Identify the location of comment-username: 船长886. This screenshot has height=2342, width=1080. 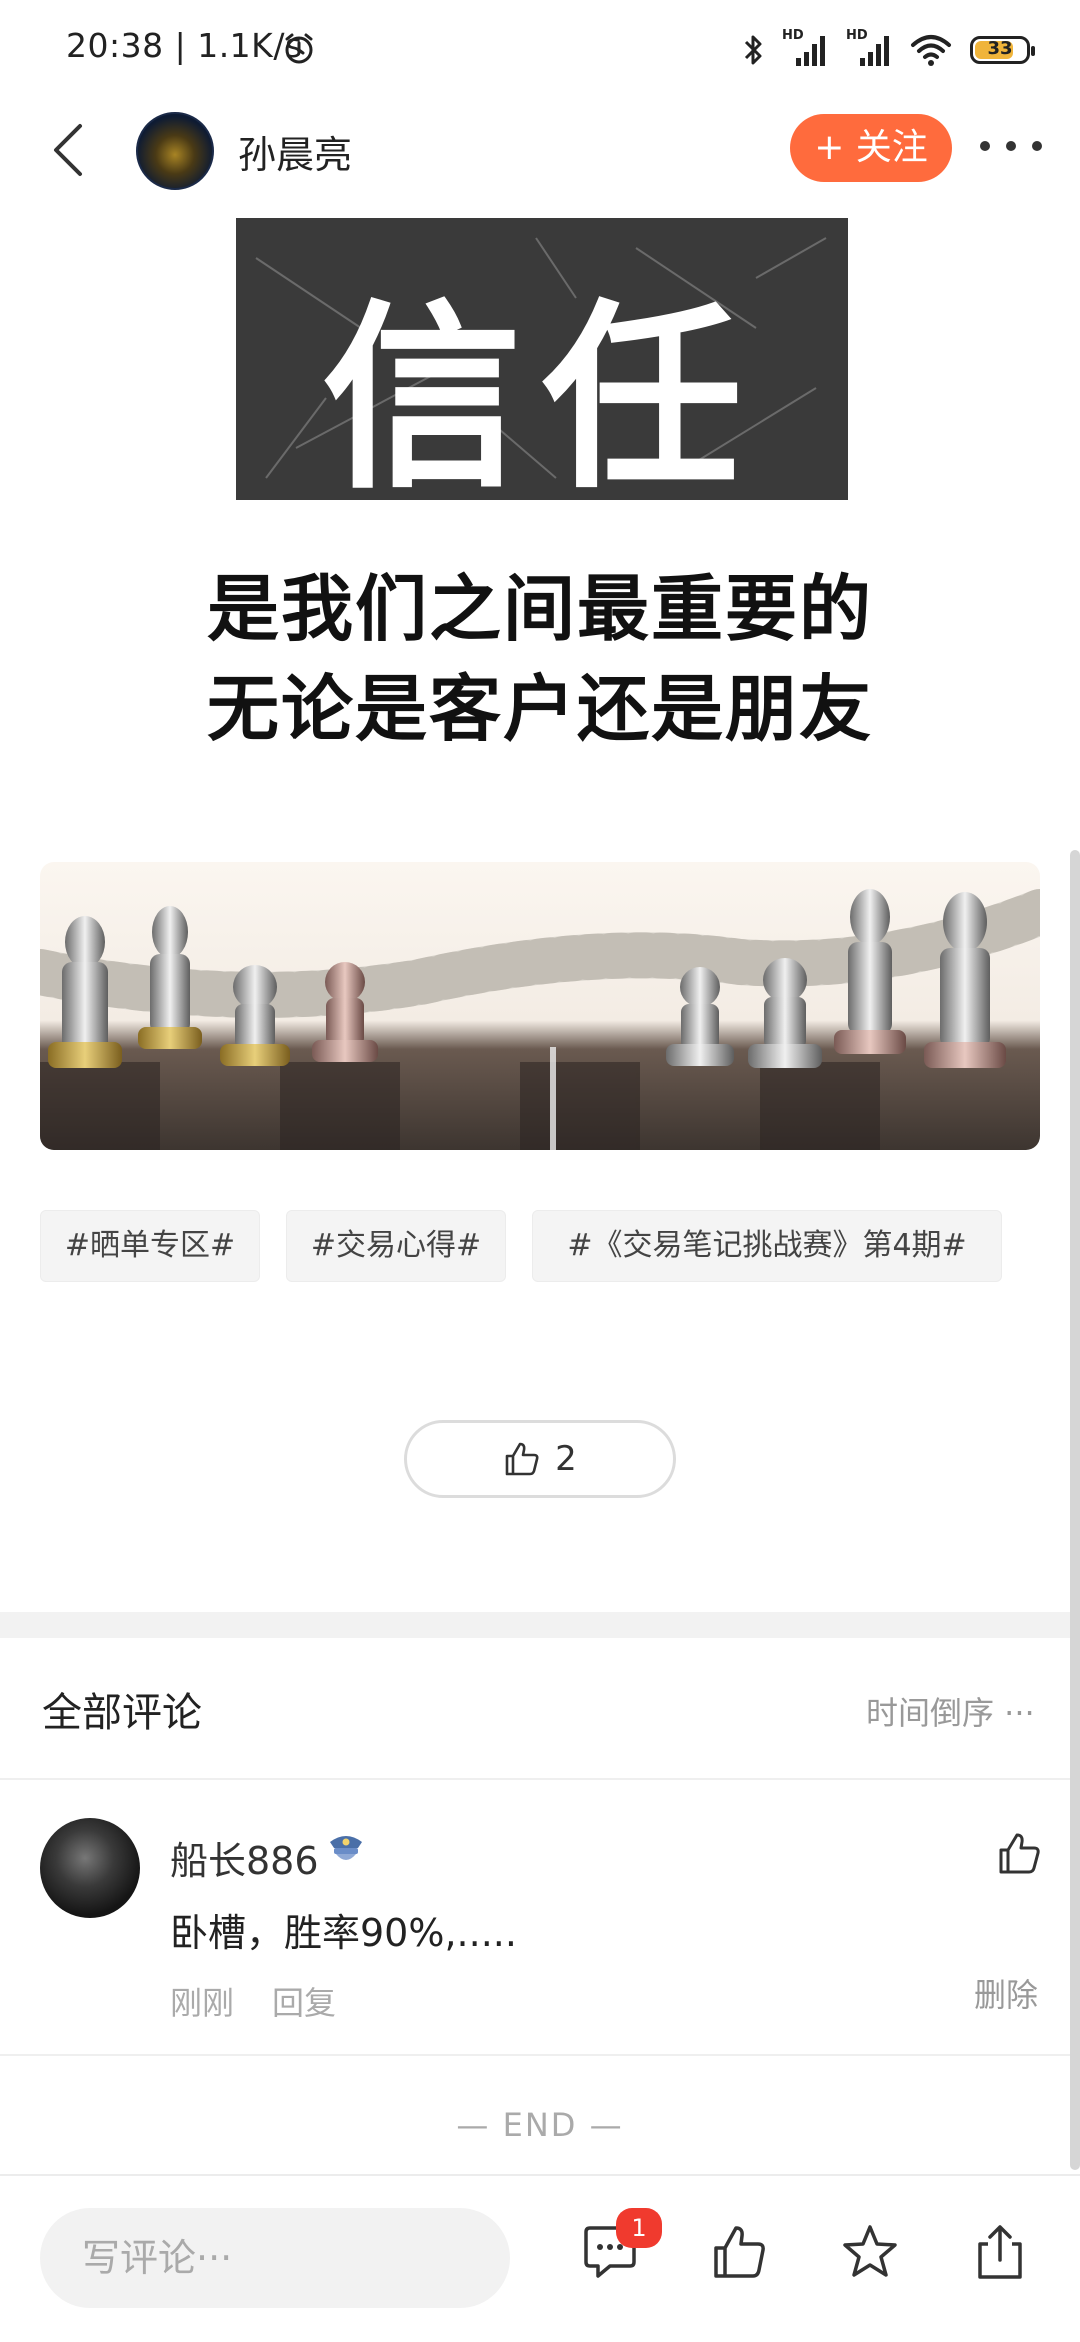
(244, 1857).